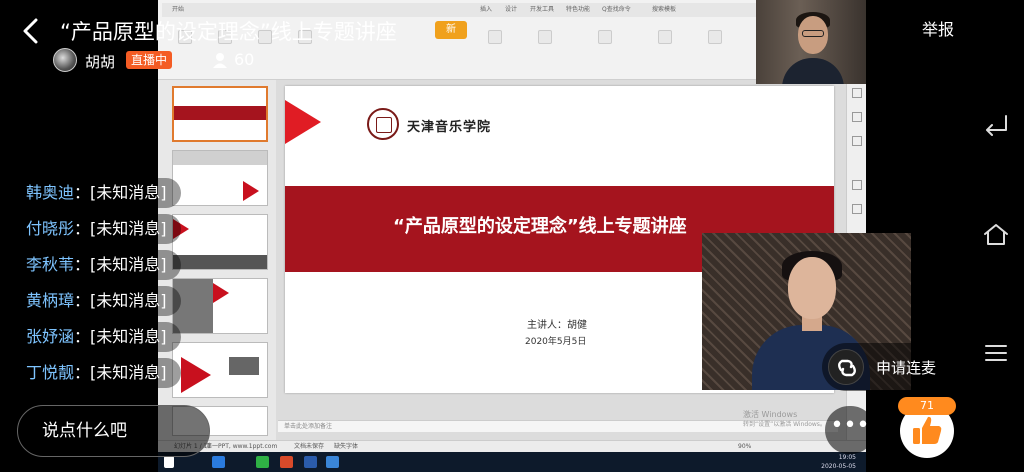 The height and width of the screenshot is (472, 1024). Describe the element at coordinates (218, 462) in the screenshot. I see `edge-icon` at that location.